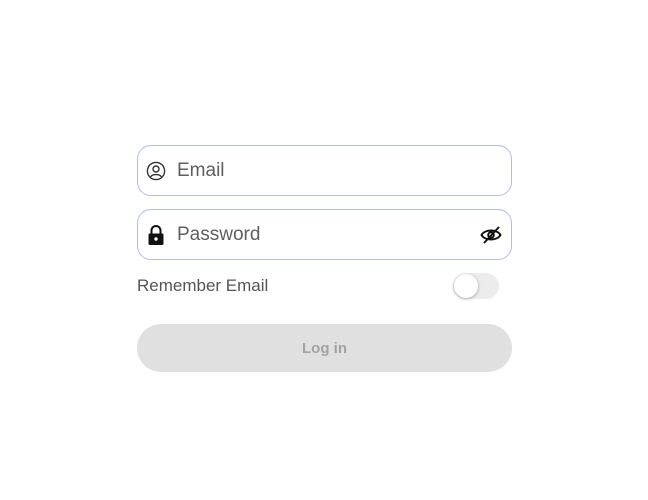  I want to click on email-field-container, so click(324, 170).